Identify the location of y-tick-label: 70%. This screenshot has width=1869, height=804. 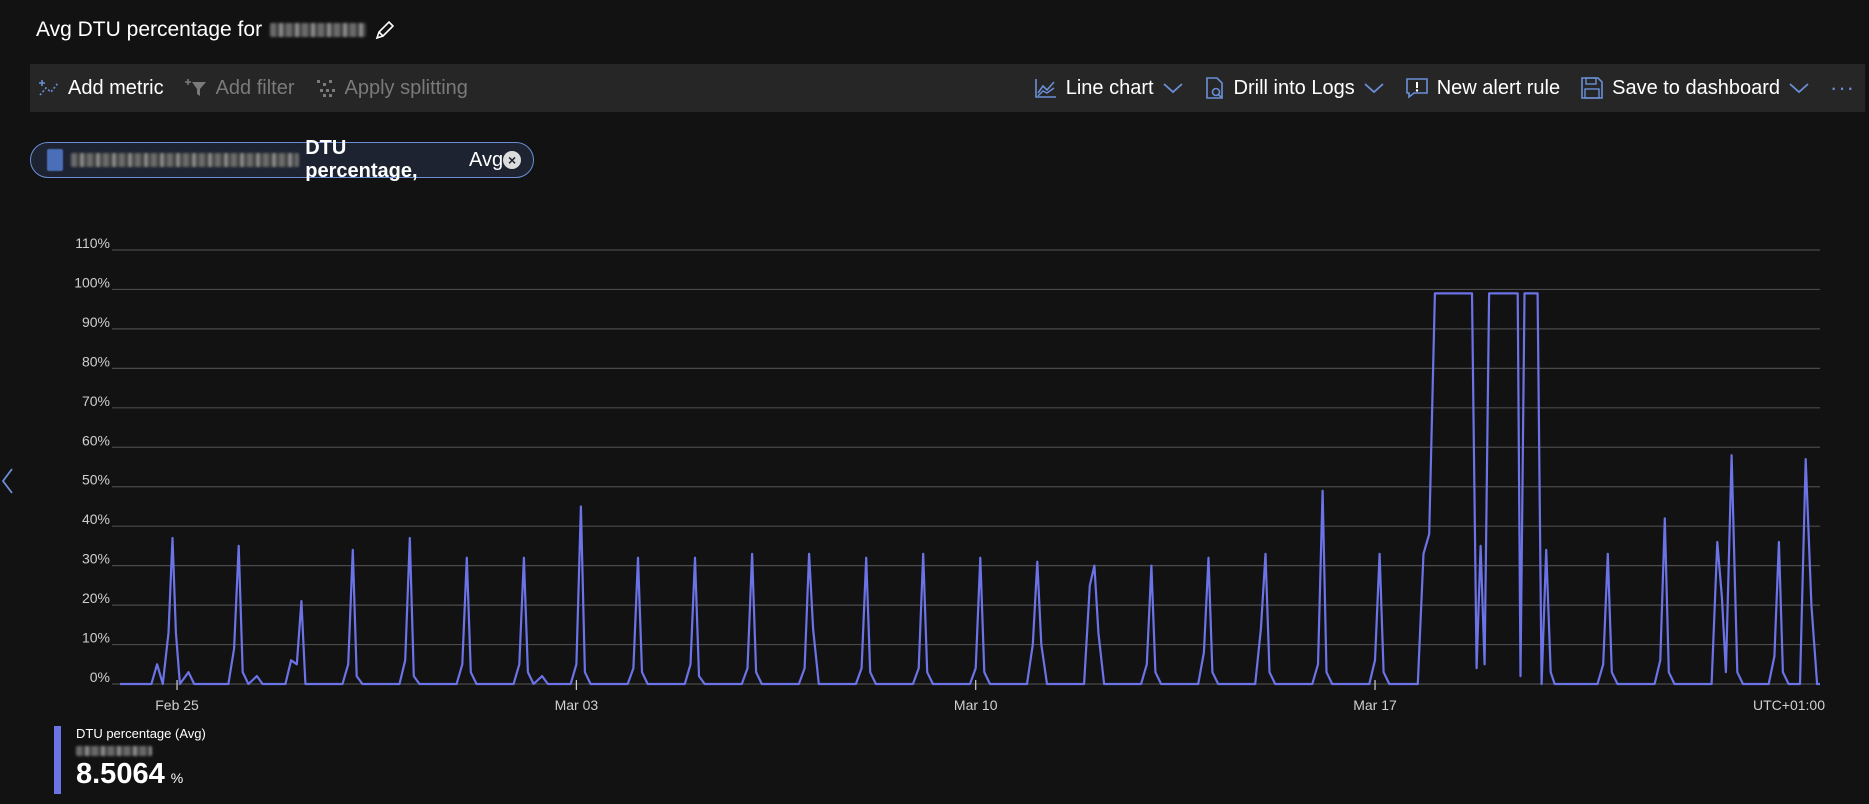
(96, 401).